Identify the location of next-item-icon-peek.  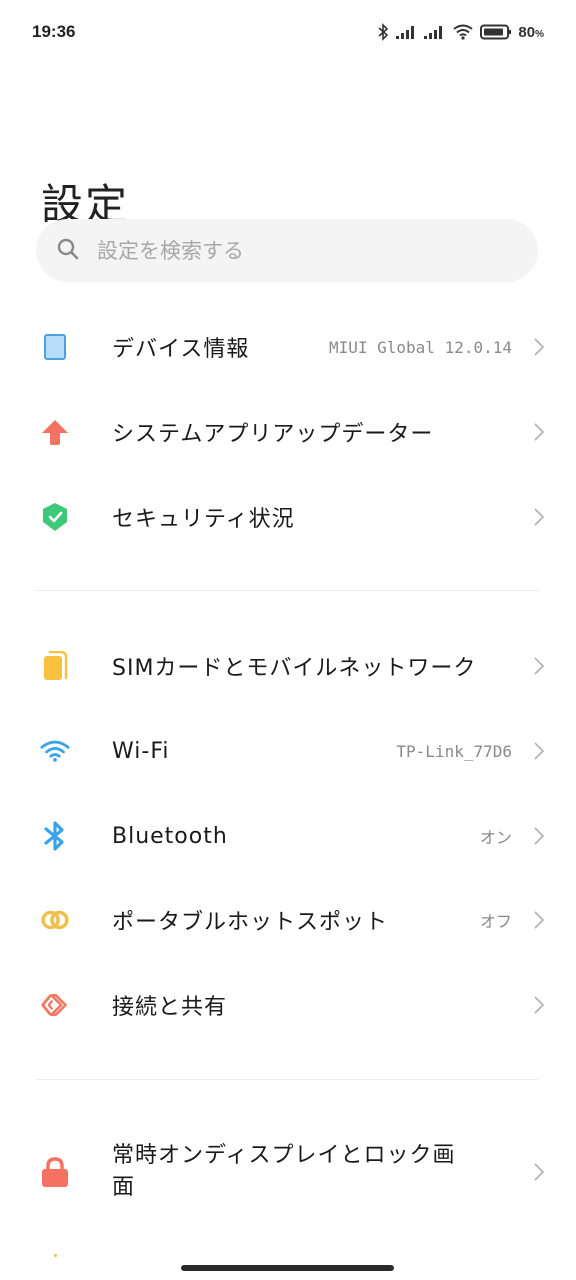
(55, 1255).